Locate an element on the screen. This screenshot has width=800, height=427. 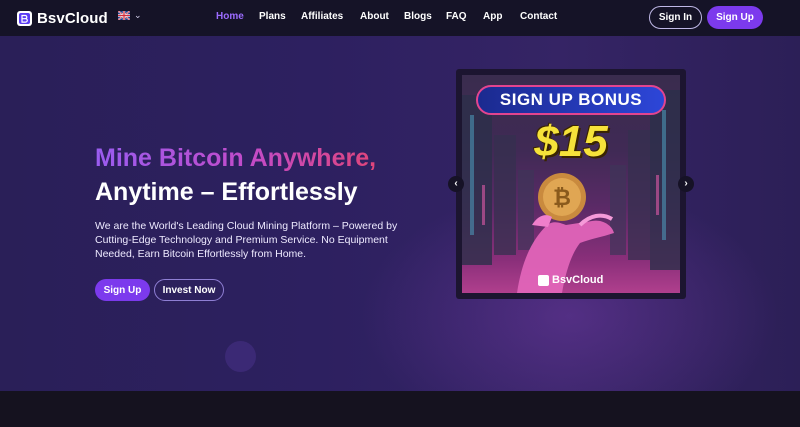
nav-item-contact: Contact is located at coordinates (538, 17).